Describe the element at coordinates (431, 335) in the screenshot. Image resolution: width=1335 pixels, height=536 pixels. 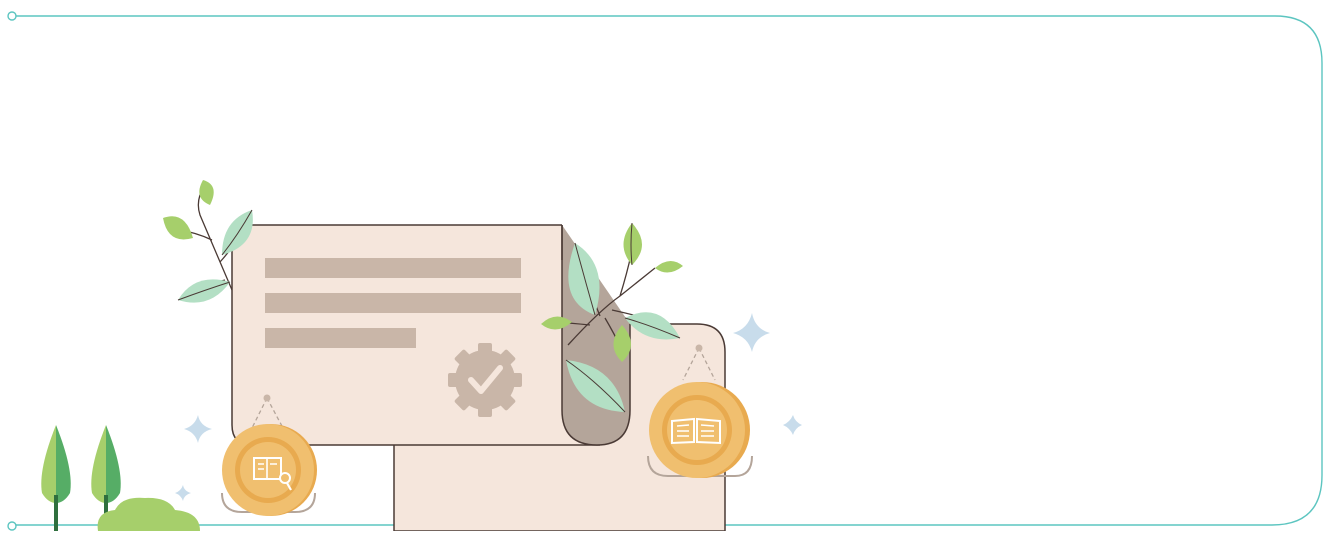
I see `certificate` at that location.